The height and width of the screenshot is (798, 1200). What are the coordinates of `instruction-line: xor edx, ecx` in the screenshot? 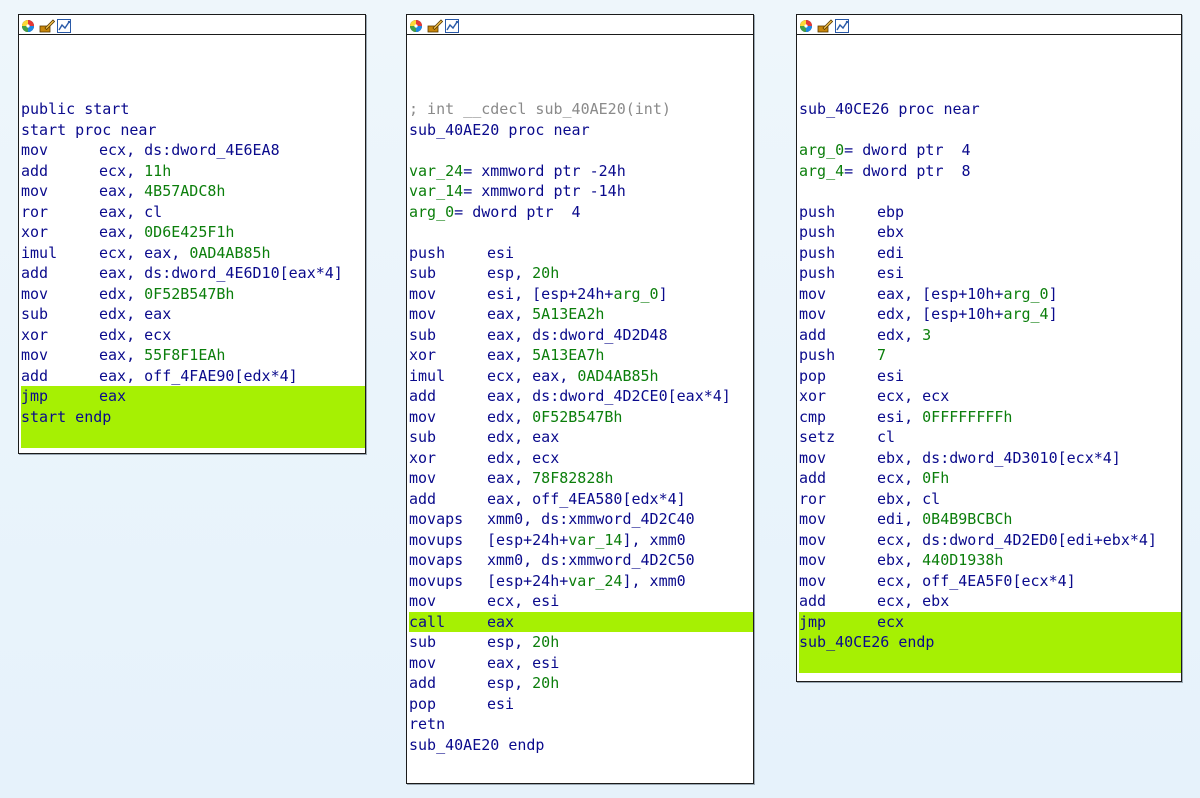 It's located at (193, 335).